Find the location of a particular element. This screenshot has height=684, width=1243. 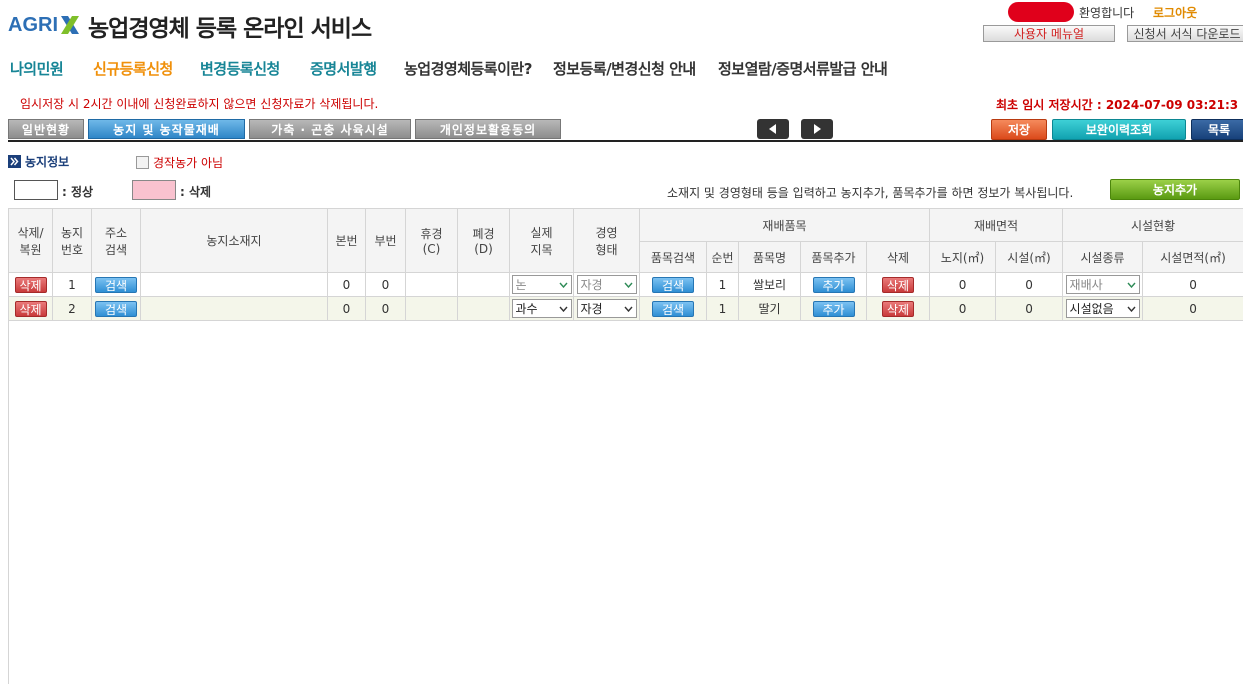

tab-livestock: 가축 · 곤충 사육시설 is located at coordinates (330, 129).